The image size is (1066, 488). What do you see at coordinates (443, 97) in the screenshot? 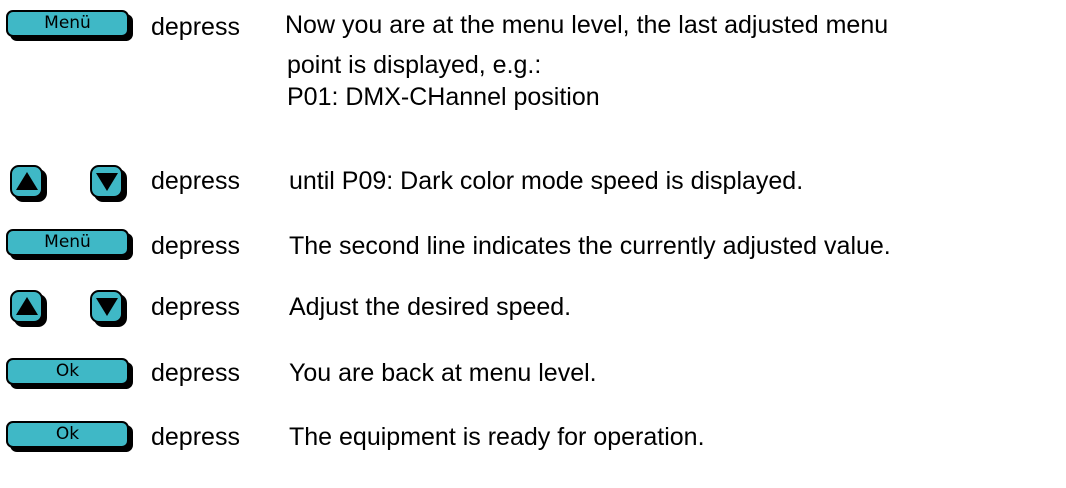
I see `step-description-line-3: P01: DMX-CHannel position` at bounding box center [443, 97].